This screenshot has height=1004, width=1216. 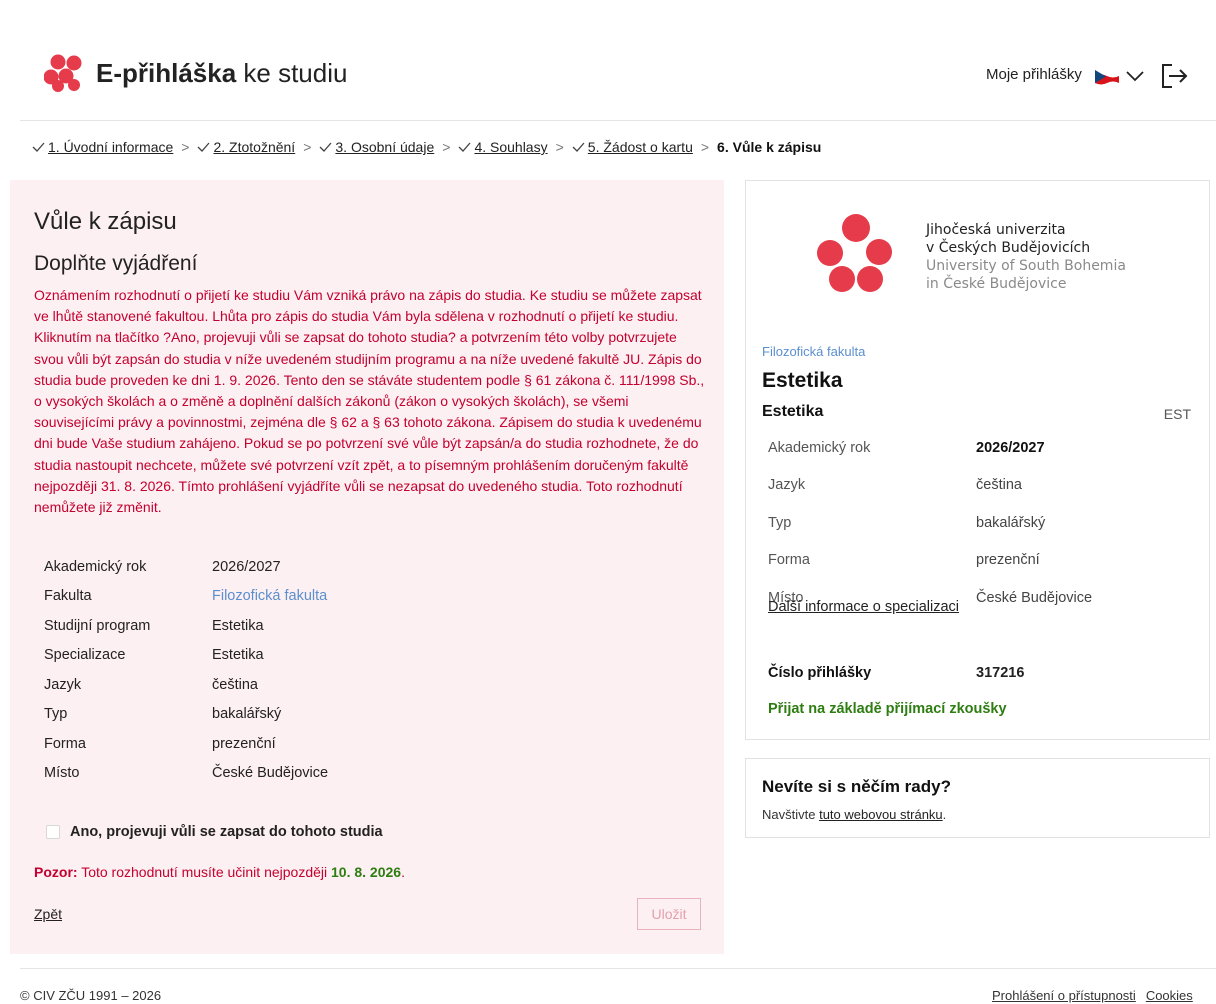 What do you see at coordinates (97, 625) in the screenshot?
I see `detail-label: Studijní program` at bounding box center [97, 625].